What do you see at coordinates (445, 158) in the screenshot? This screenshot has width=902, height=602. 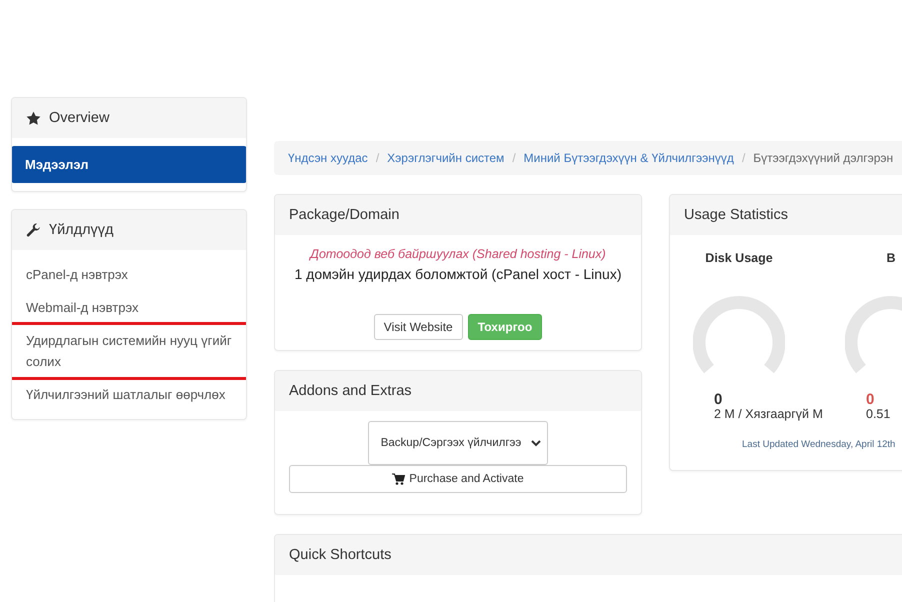 I see `breadcrumb-link: Хэрэглэгчийн систем` at bounding box center [445, 158].